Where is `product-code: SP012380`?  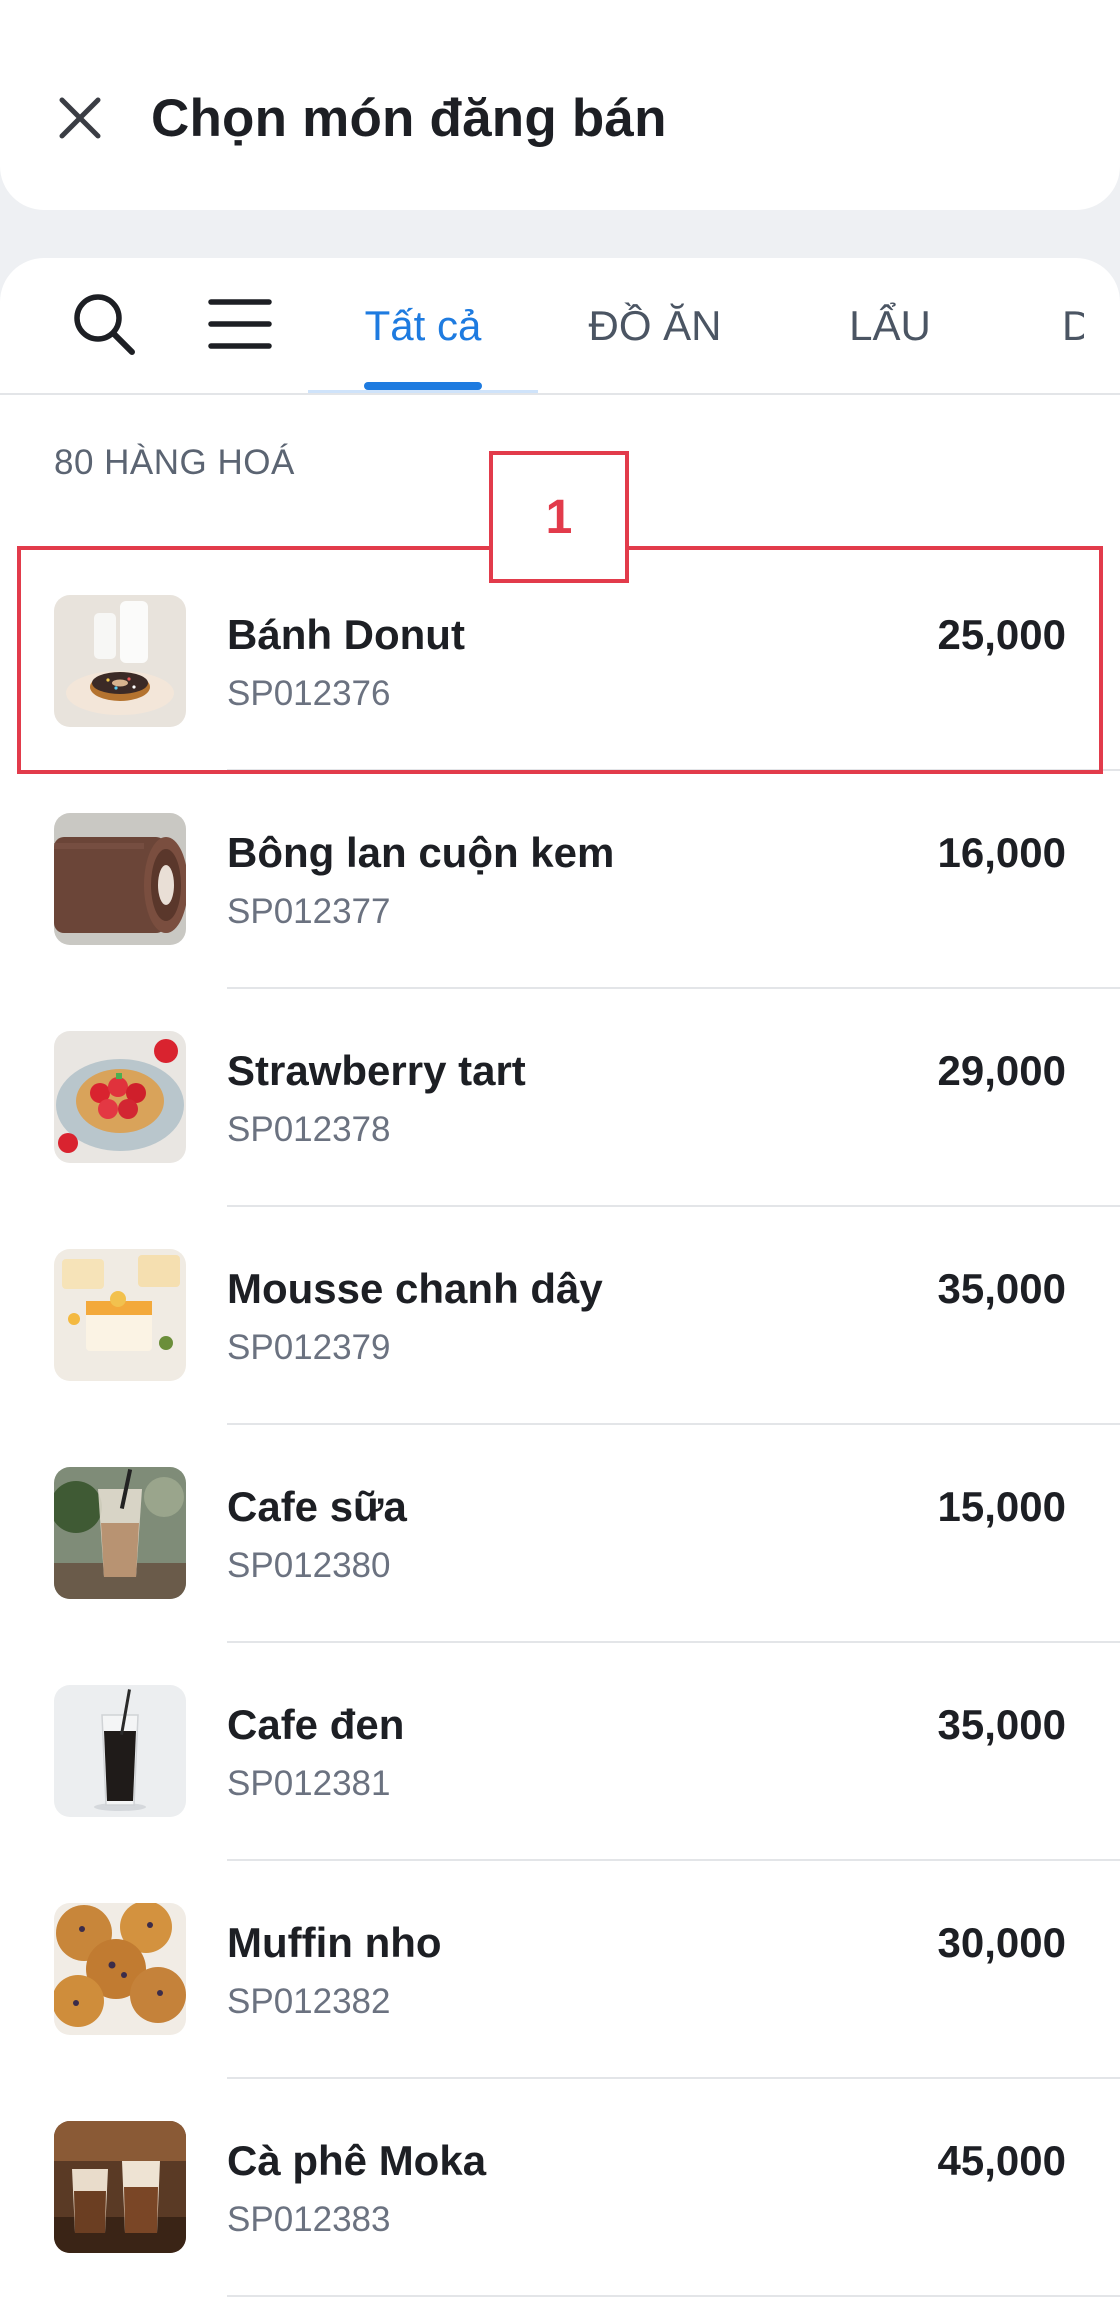
product-code: SP012380 is located at coordinates (309, 1565).